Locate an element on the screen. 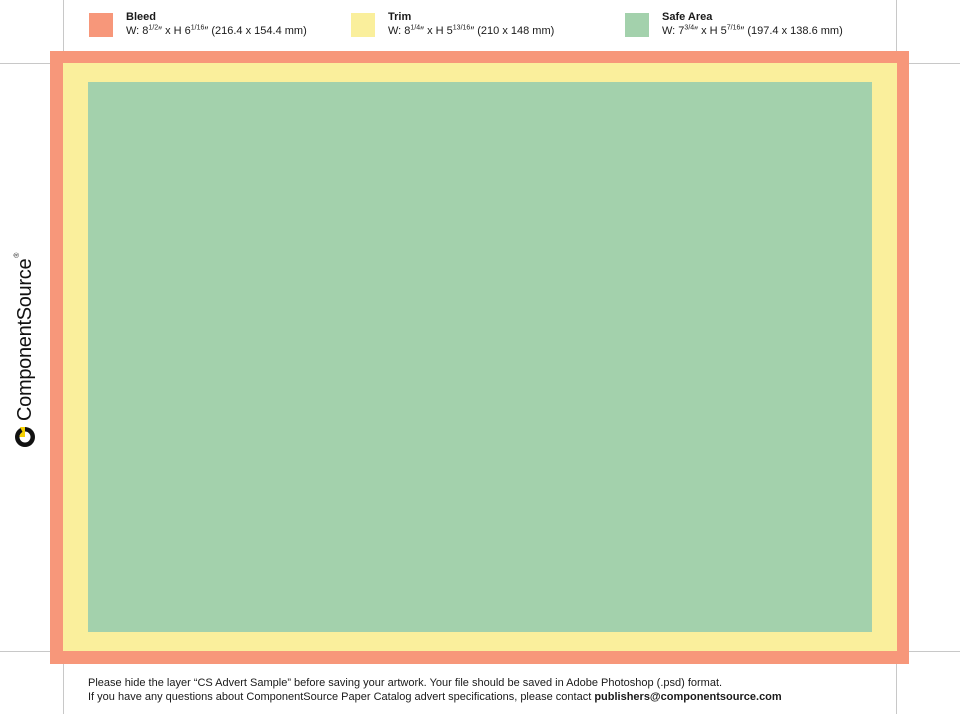 This screenshot has height=714, width=960. bleed-swatch is located at coordinates (101, 25).